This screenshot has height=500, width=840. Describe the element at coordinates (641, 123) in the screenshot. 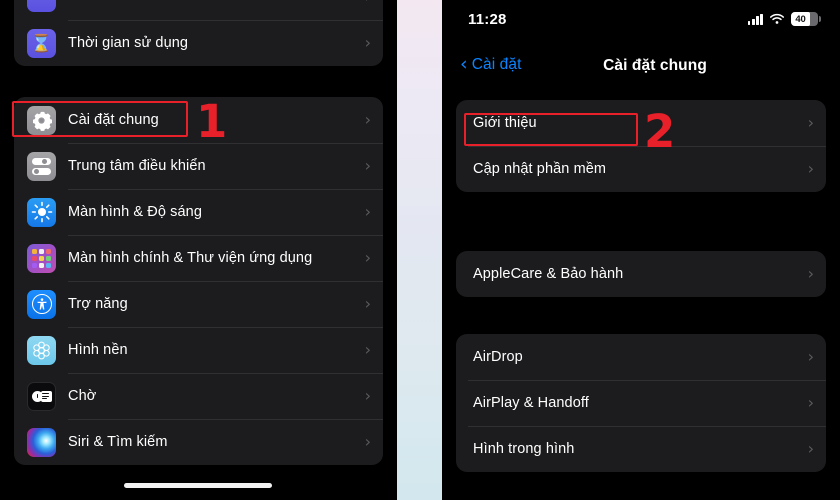

I see `list-item-about: Giới thiệu ›` at that location.